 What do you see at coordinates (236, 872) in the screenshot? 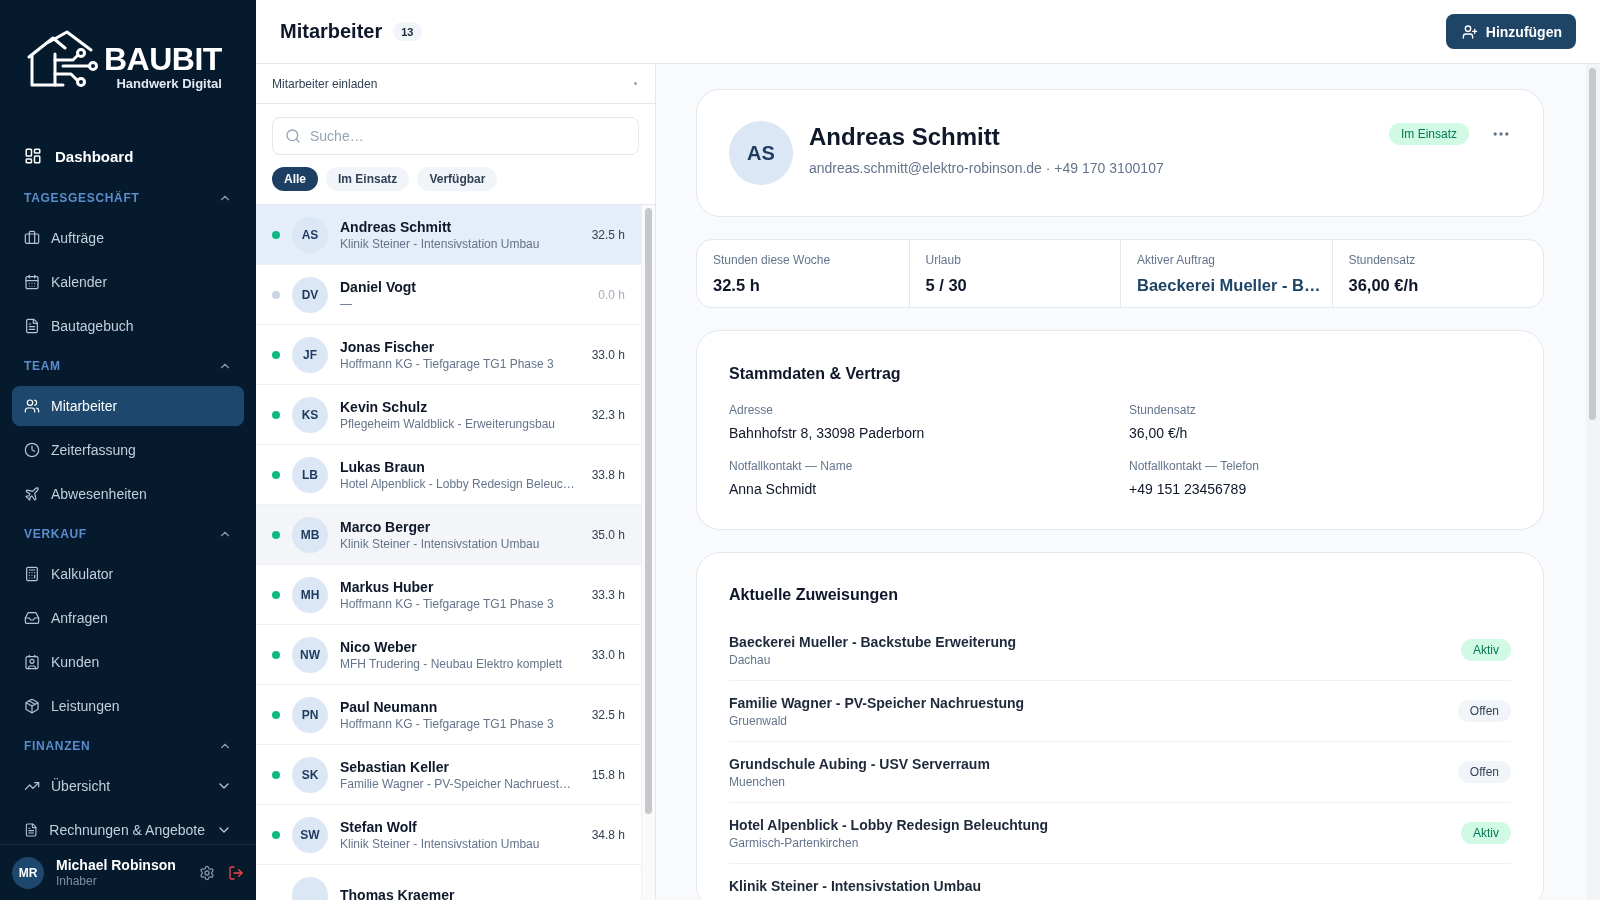
I see `logout-icon` at bounding box center [236, 872].